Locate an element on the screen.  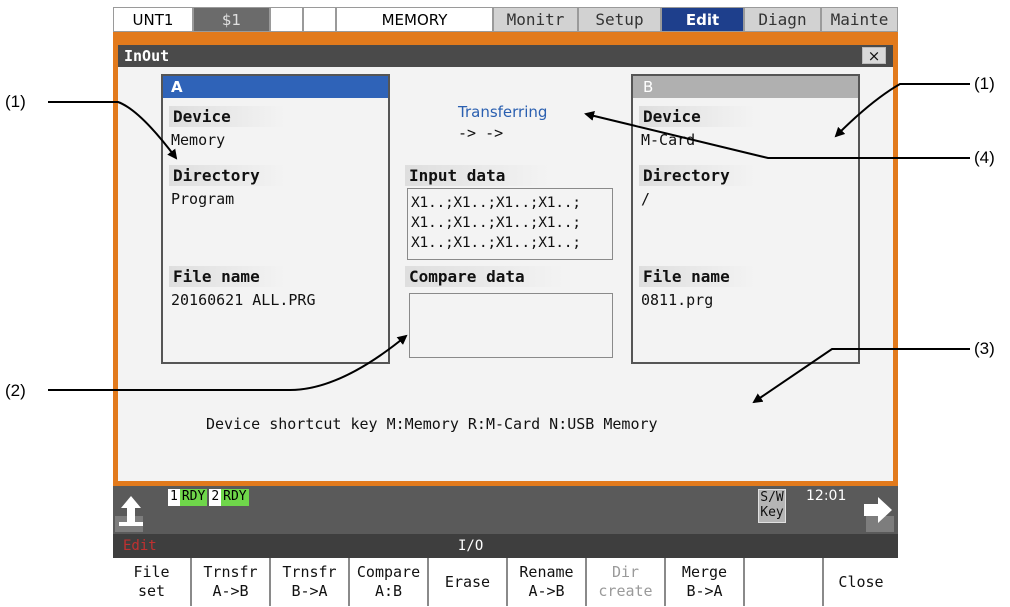
annotation-label-3: (3) is located at coordinates (984, 348).